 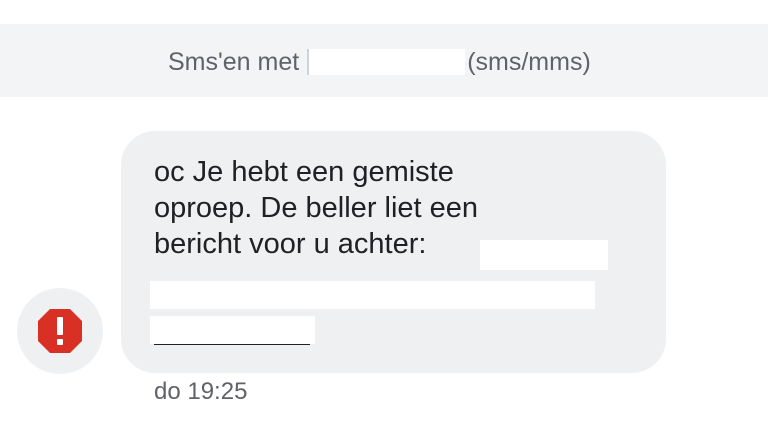 What do you see at coordinates (201, 391) in the screenshot?
I see `message-timestamp: do 19:25` at bounding box center [201, 391].